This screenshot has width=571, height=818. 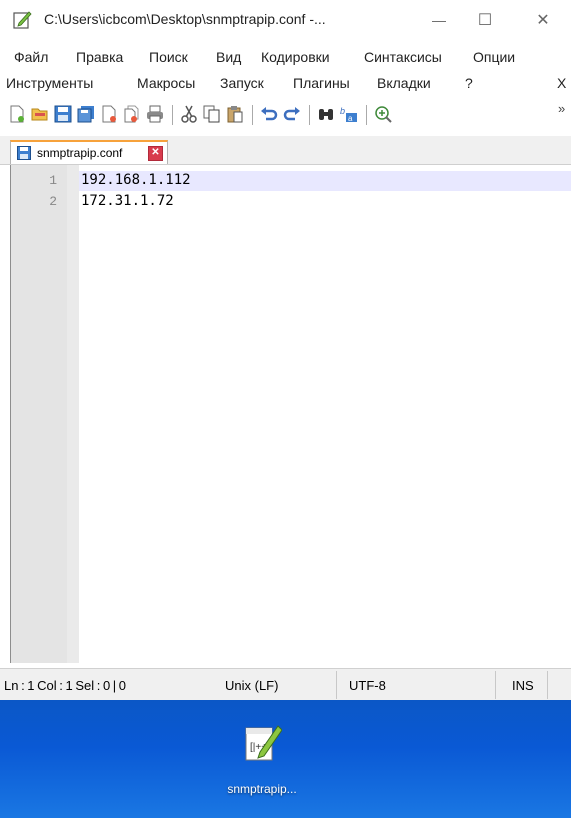 I want to click on menu-search: Поиск, so click(x=168, y=57).